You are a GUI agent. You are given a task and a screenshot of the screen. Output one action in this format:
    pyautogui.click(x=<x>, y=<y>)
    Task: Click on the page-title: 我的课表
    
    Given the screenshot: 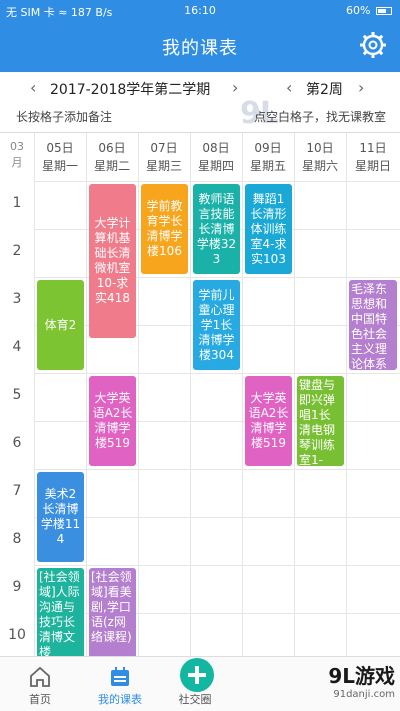 What is the action you would take?
    pyautogui.click(x=200, y=48)
    